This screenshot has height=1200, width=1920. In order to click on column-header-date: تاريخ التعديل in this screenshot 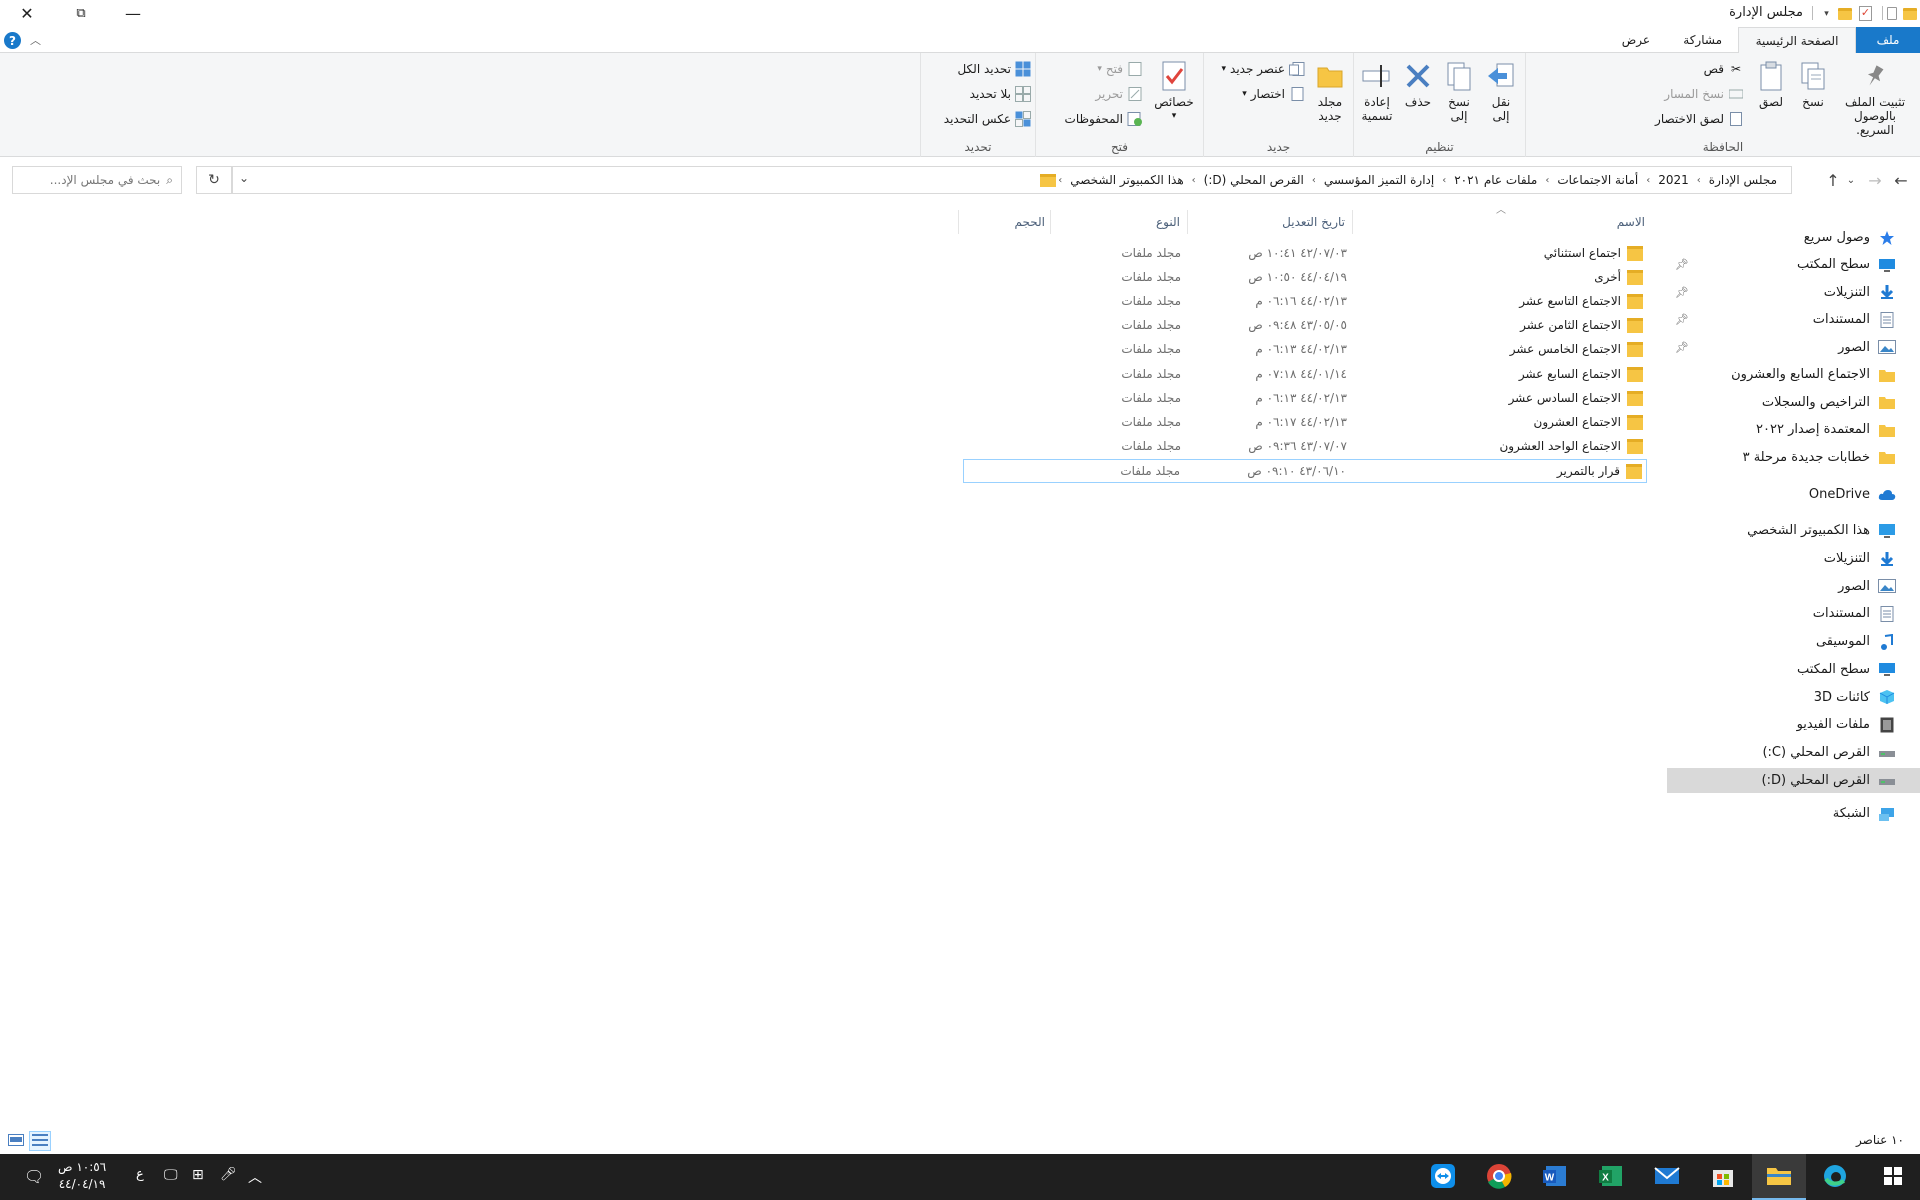, I will do `click(1313, 222)`.